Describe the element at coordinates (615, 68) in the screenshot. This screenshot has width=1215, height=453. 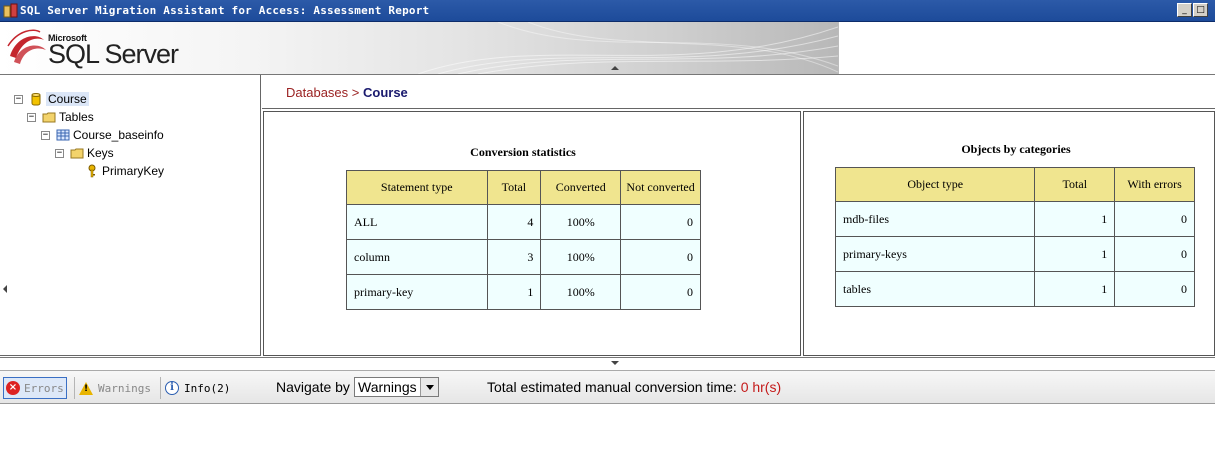
I see `collapse-banner-arrow-icon` at that location.